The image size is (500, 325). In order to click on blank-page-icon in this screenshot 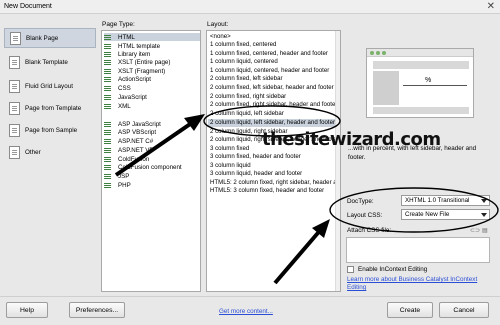, I will do `click(15, 38)`.